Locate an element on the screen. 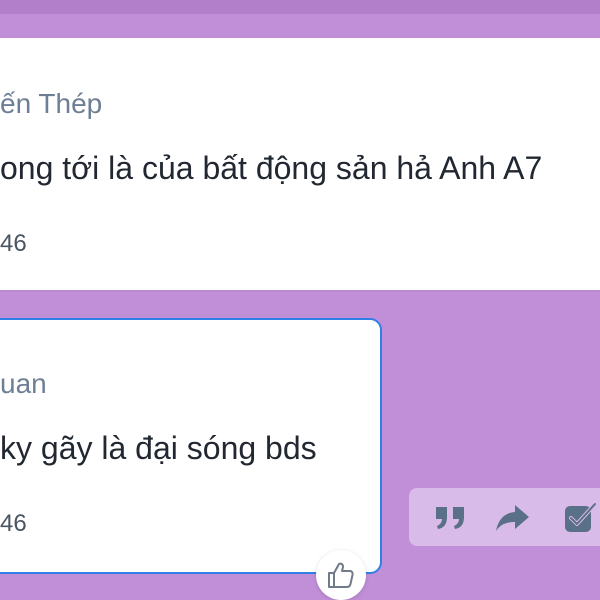 The height and width of the screenshot is (600, 600). message-text: ong tới là của bất động sản hả Anh A7 is located at coordinates (271, 168).